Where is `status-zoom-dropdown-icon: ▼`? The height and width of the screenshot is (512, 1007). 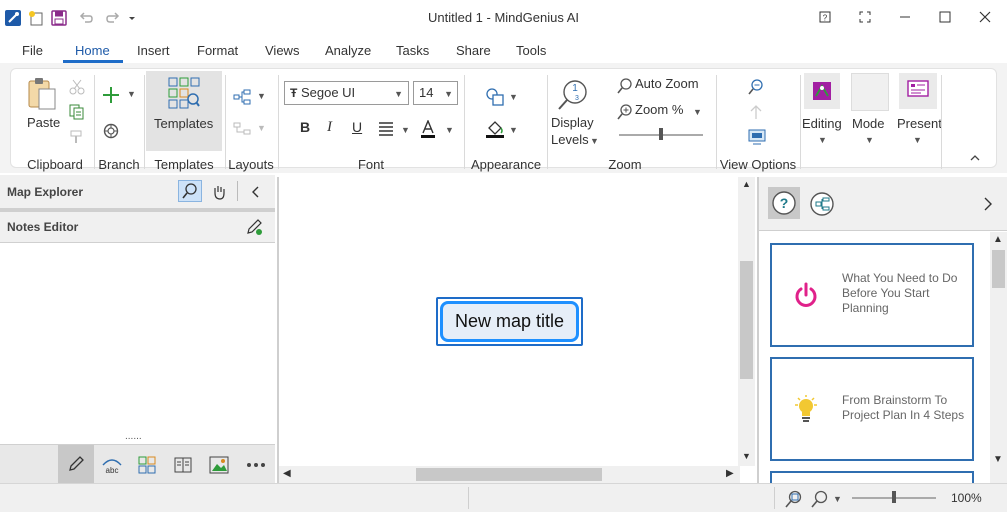
status-zoom-dropdown-icon: ▼ is located at coordinates (837, 499).